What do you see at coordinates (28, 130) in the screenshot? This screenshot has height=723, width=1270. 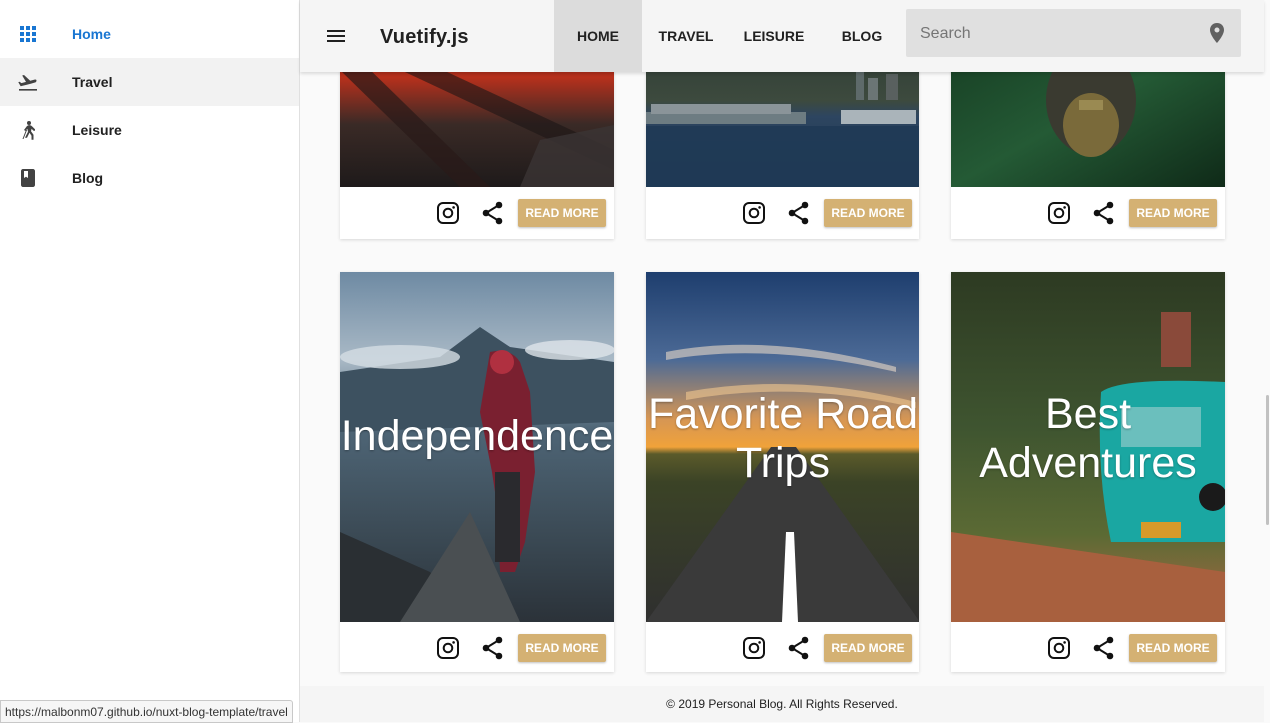 I see `hiking-icon` at bounding box center [28, 130].